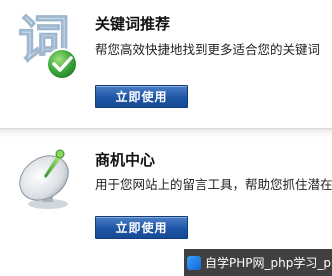 This screenshot has width=332, height=276. Describe the element at coordinates (125, 160) in the screenshot. I see `card-title: 商机中心` at that location.